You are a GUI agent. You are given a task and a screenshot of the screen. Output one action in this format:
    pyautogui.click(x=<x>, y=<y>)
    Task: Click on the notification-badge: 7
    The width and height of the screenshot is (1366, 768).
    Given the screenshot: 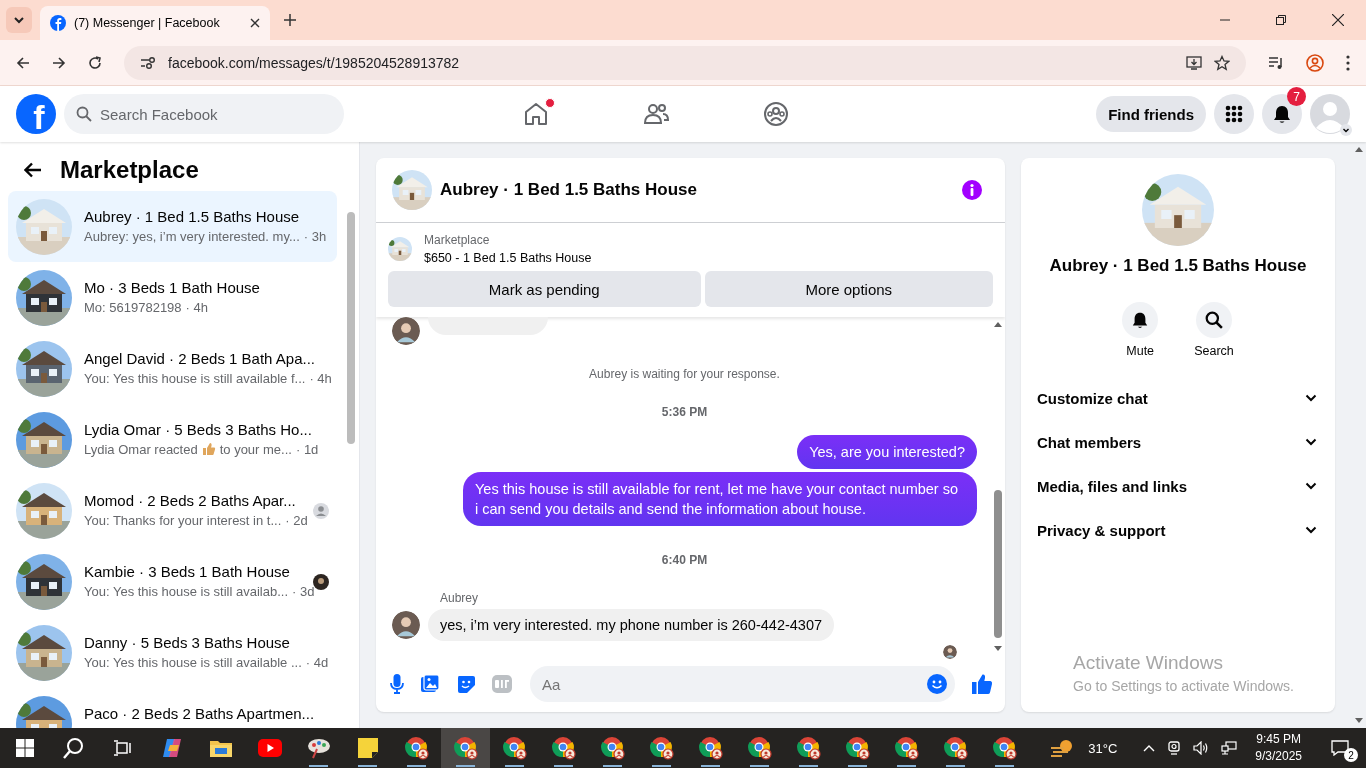 What is the action you would take?
    pyautogui.click(x=1296, y=96)
    